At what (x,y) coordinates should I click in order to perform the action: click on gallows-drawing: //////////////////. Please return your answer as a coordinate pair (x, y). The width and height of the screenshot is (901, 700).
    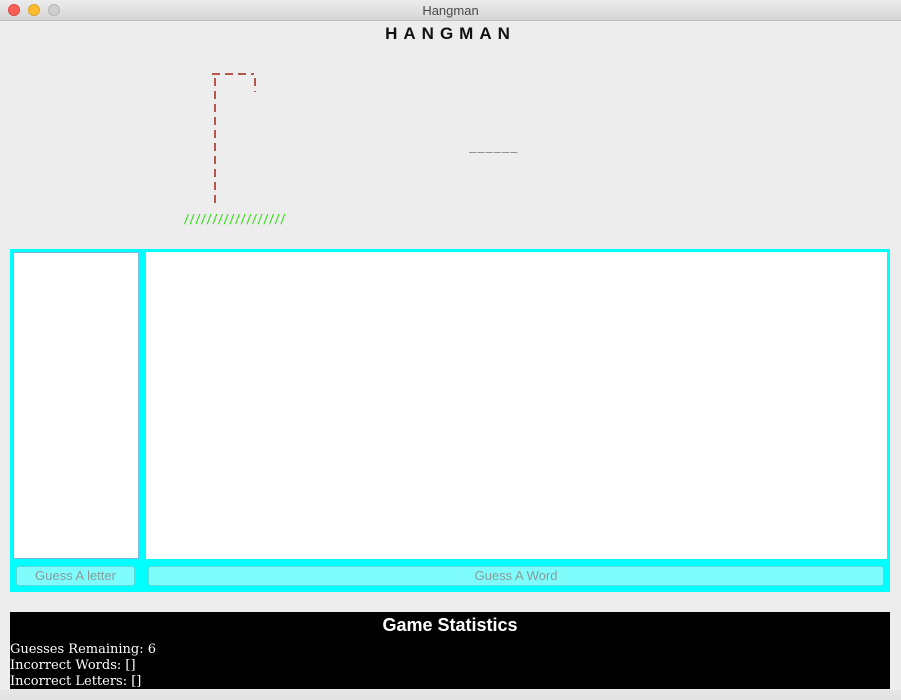
    Looking at the image, I should click on (235, 149).